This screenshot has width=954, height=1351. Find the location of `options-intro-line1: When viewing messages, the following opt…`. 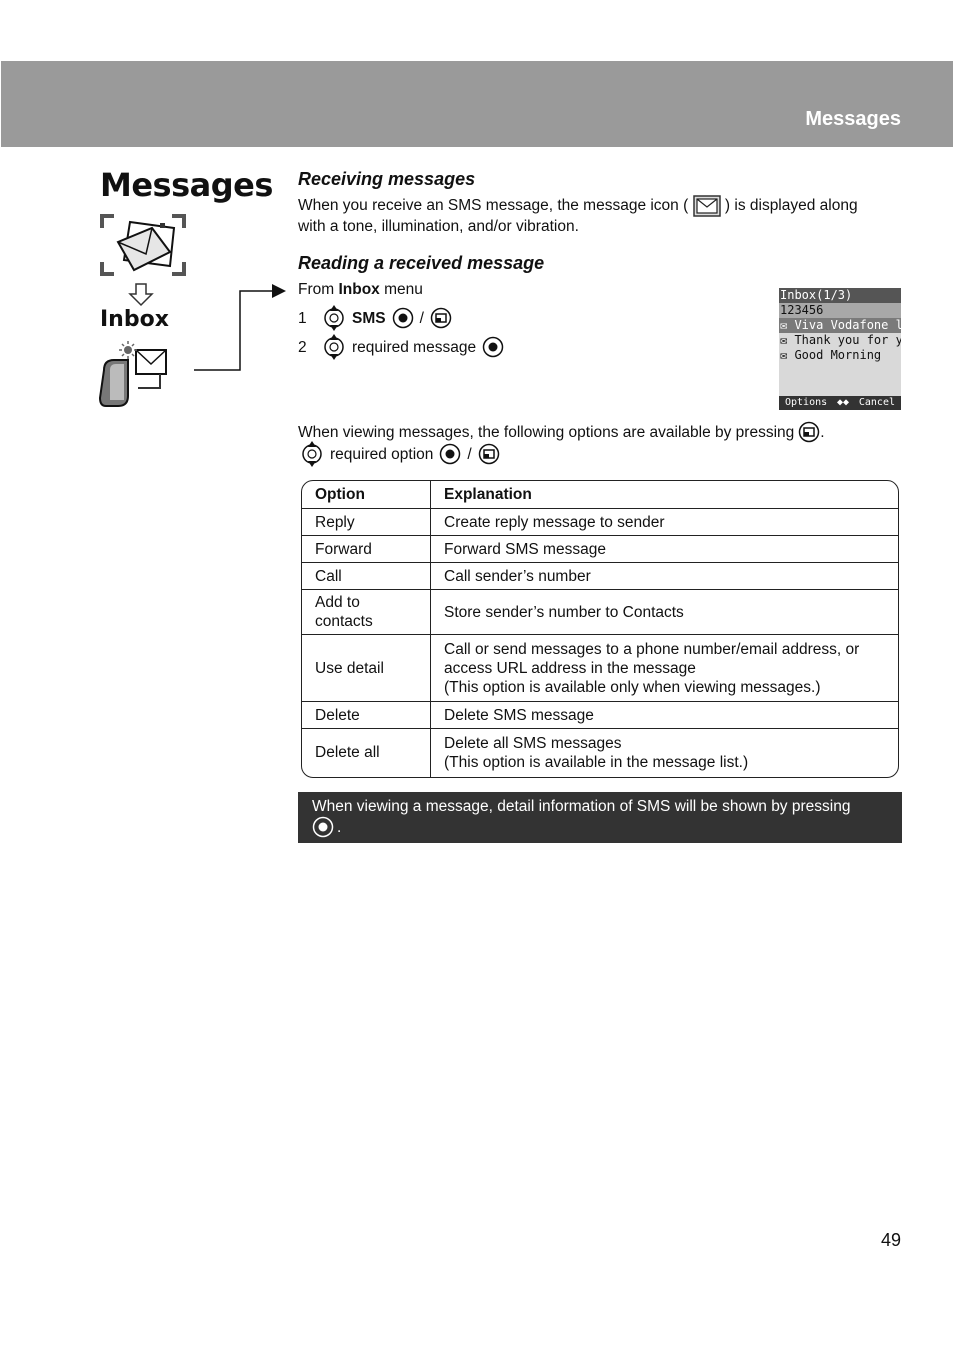

options-intro-line1: When viewing messages, the following opt… is located at coordinates (561, 432).